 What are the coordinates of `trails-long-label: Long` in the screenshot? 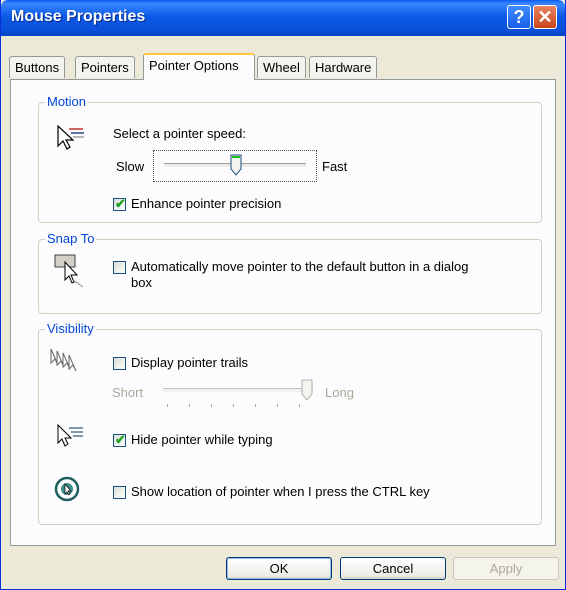 It's located at (339, 392).